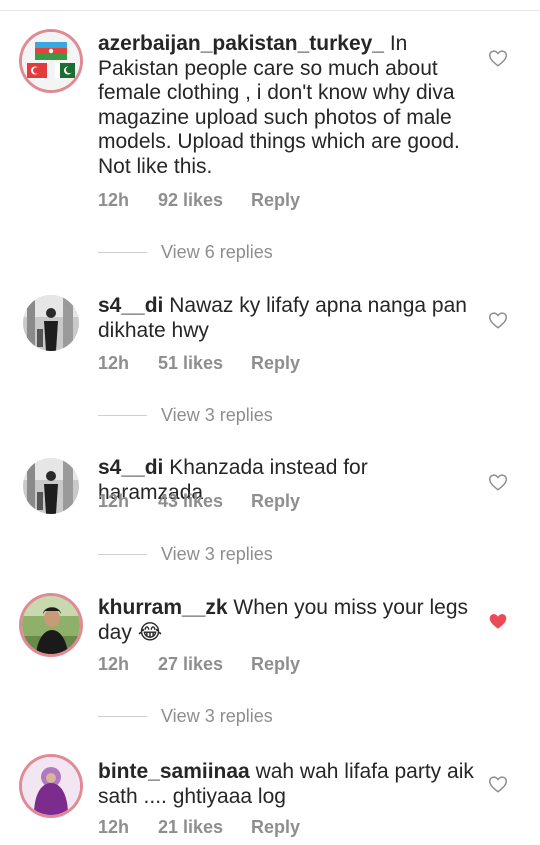 This screenshot has height=845, width=540. I want to click on flags-avatar-icon, so click(51, 61).